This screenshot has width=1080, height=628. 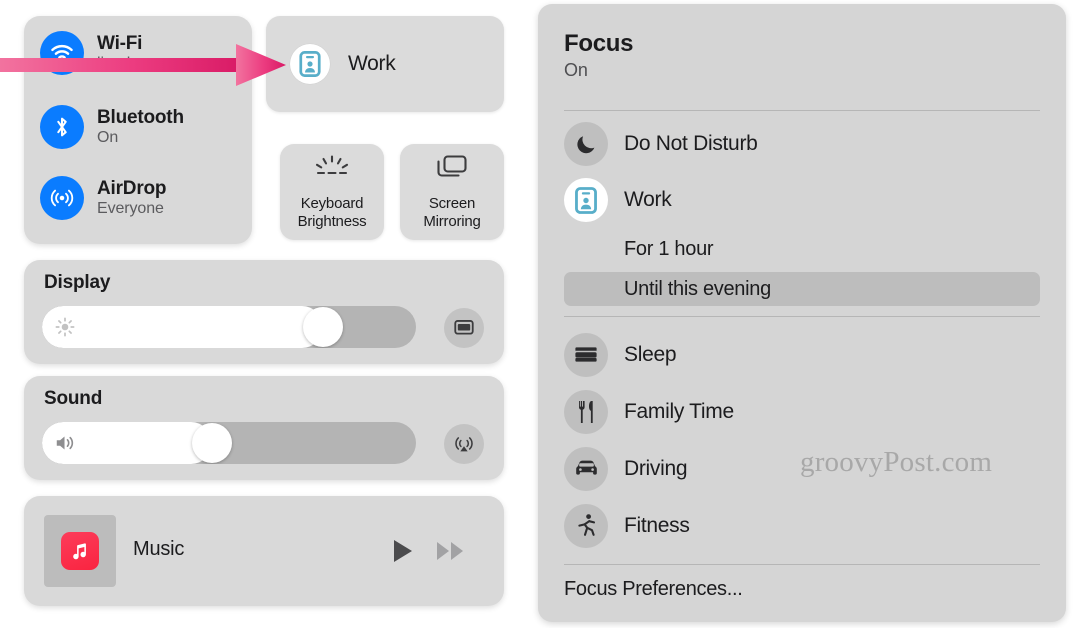 What do you see at coordinates (159, 549) in the screenshot?
I see `music-title: Music` at bounding box center [159, 549].